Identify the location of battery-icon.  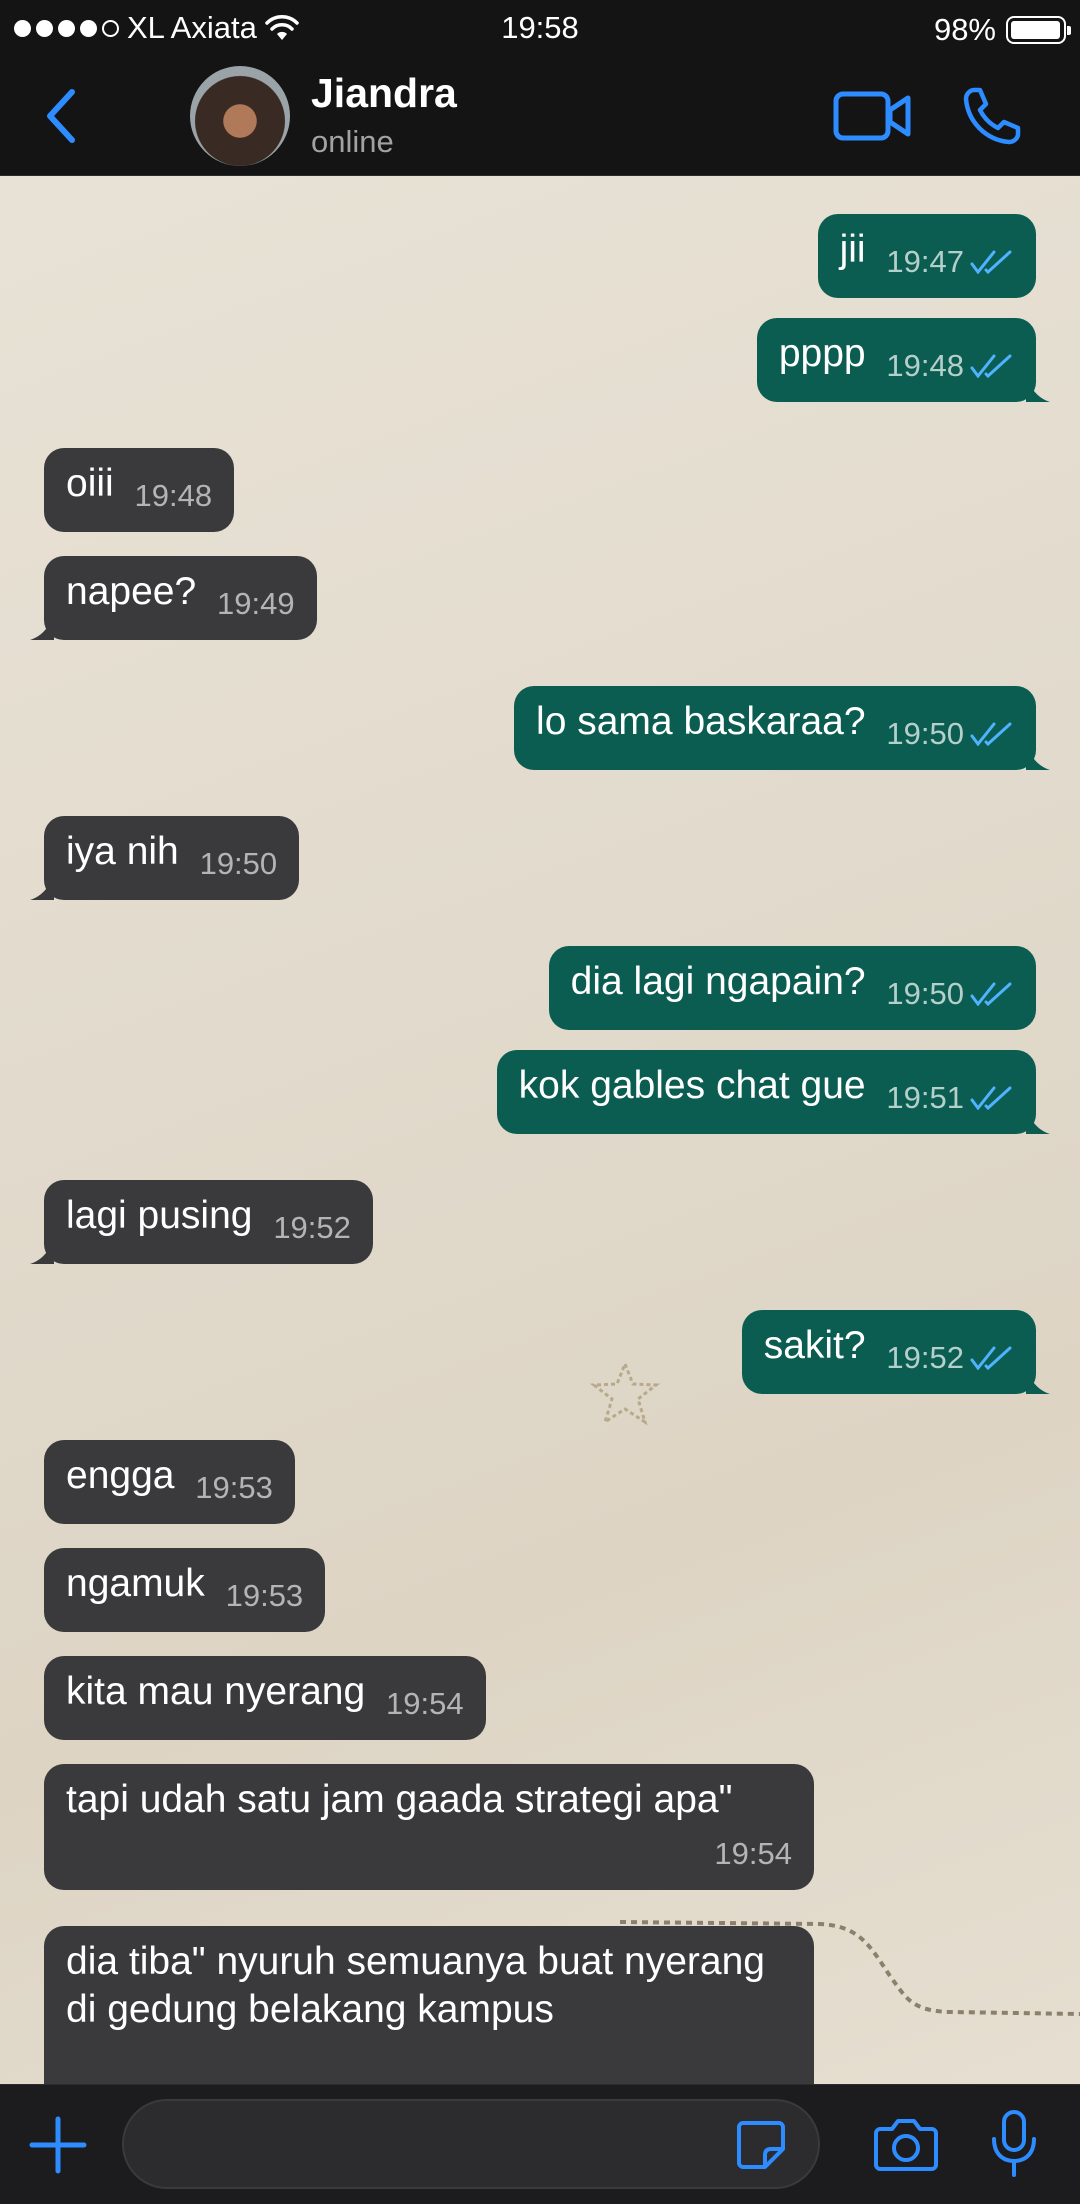
(1038, 30).